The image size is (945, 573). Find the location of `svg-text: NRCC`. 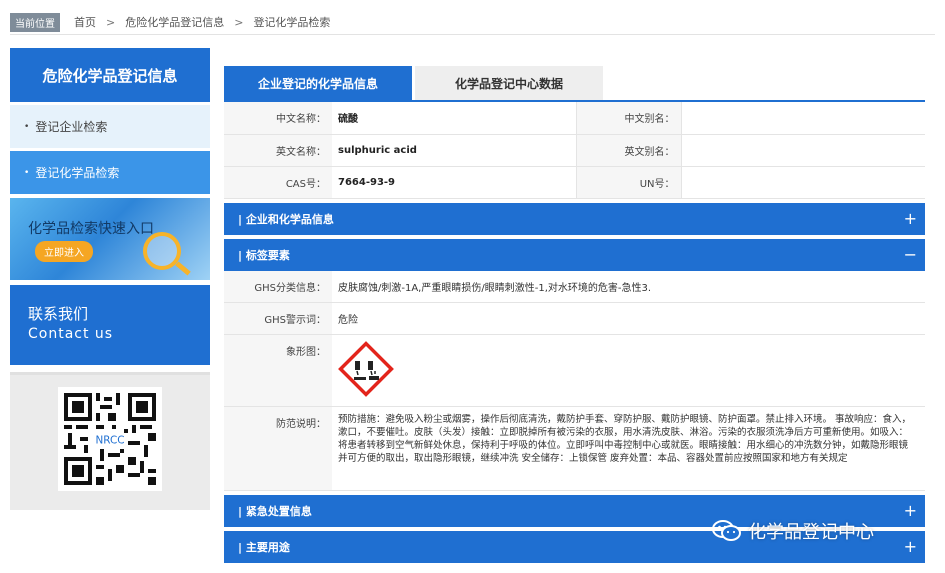

svg-text: NRCC is located at coordinates (110, 440).